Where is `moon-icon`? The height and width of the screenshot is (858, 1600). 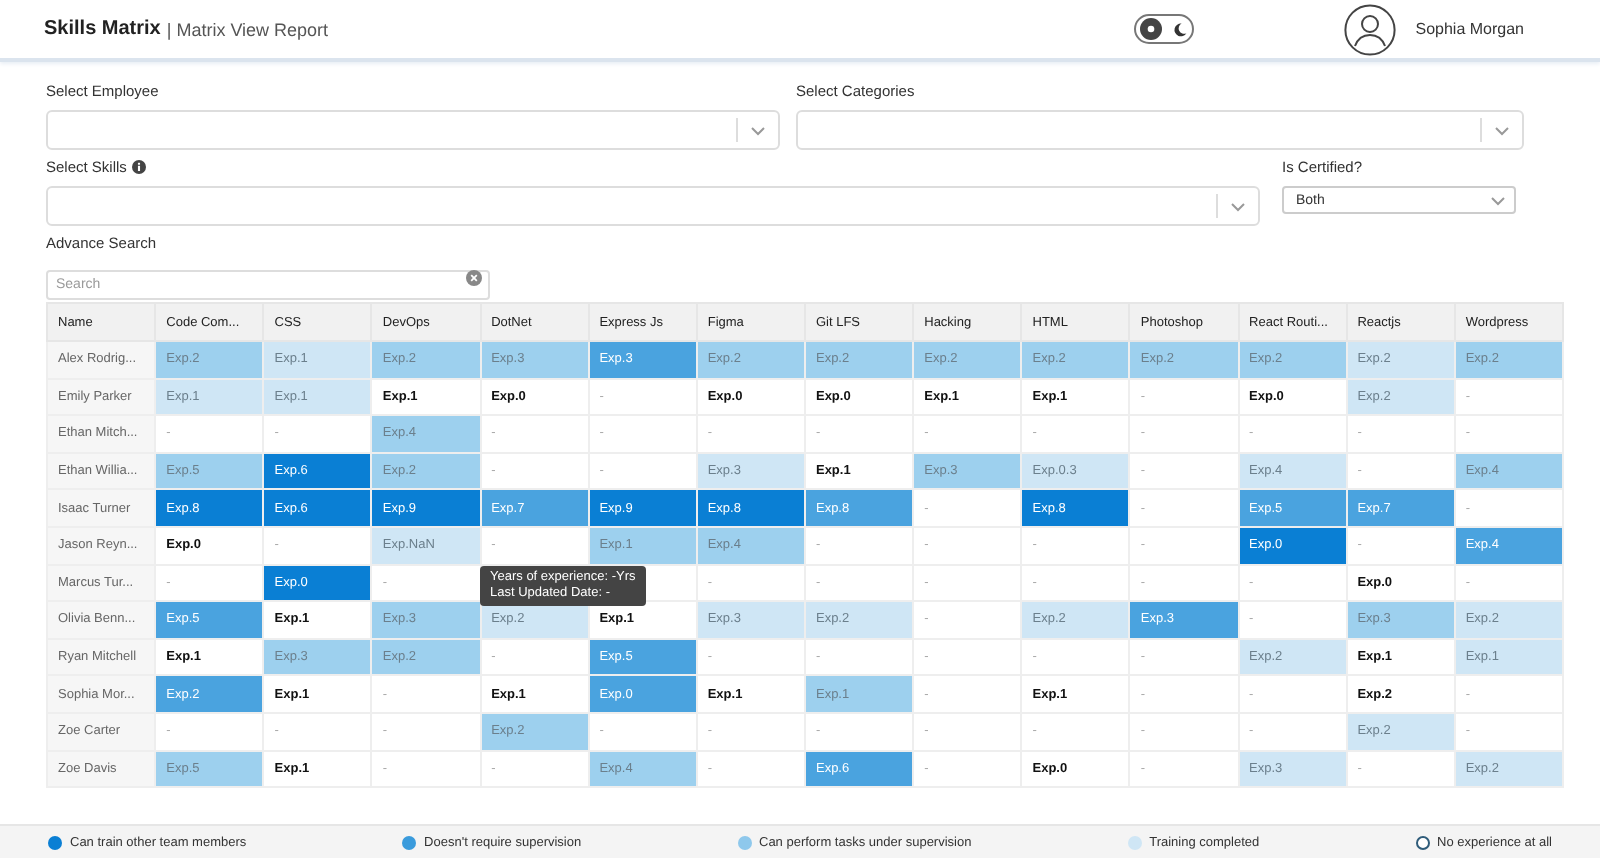
moon-icon is located at coordinates (1179, 29).